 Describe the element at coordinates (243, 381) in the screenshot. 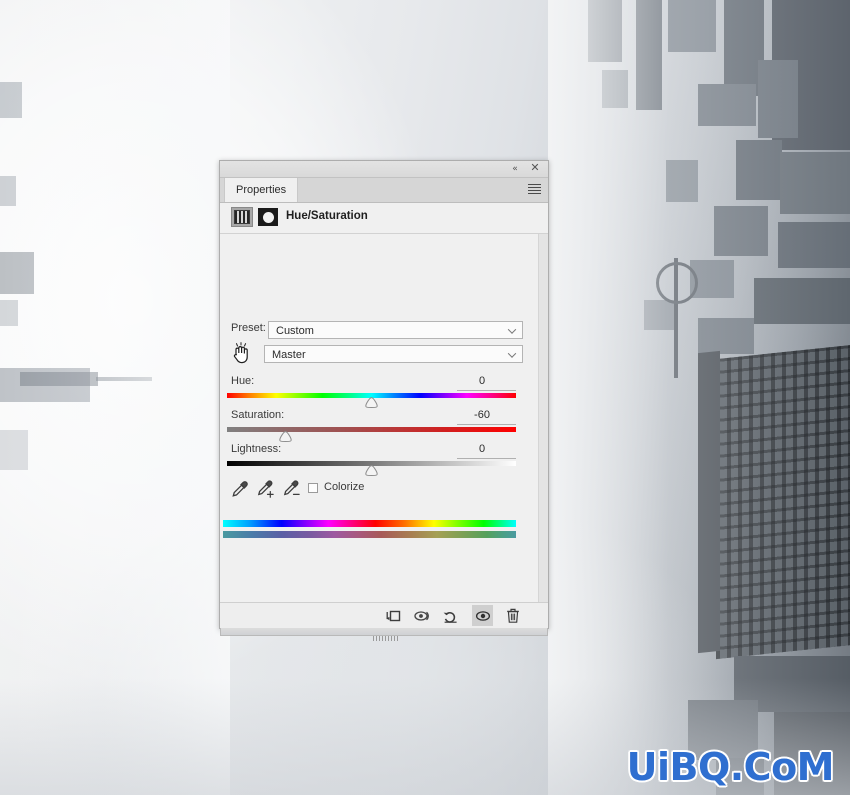

I see `hue-label: Hue:` at that location.